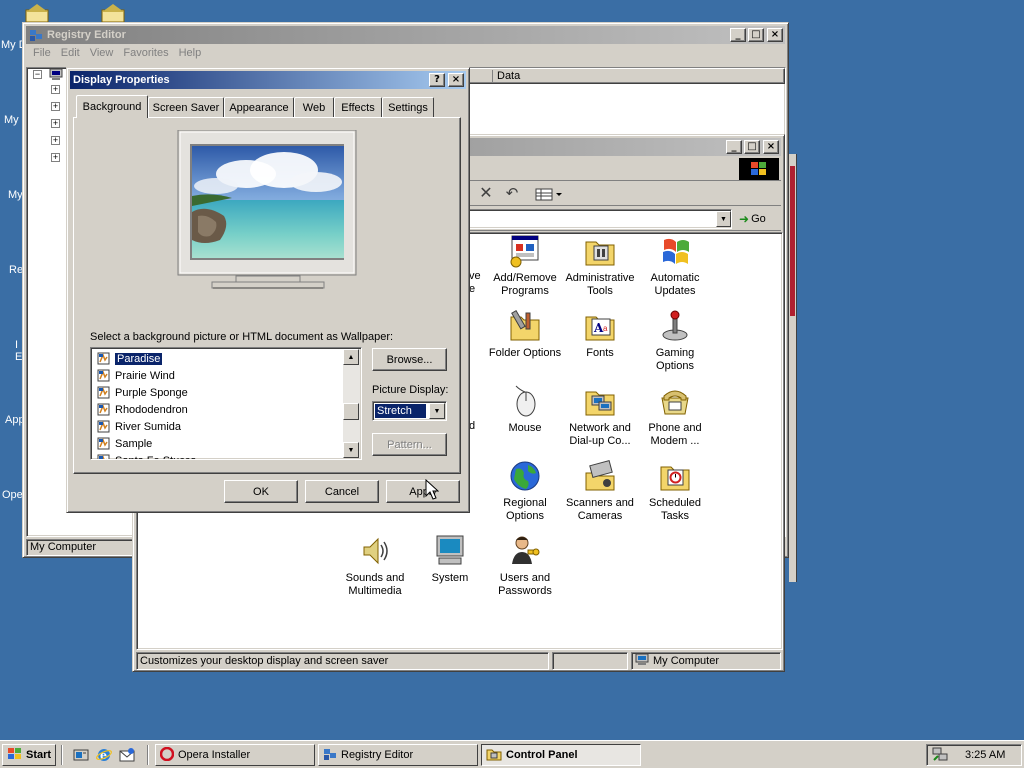 The height and width of the screenshot is (768, 1024). Describe the element at coordinates (456, 80) in the screenshot. I see `dialog-close-button: ×` at that location.